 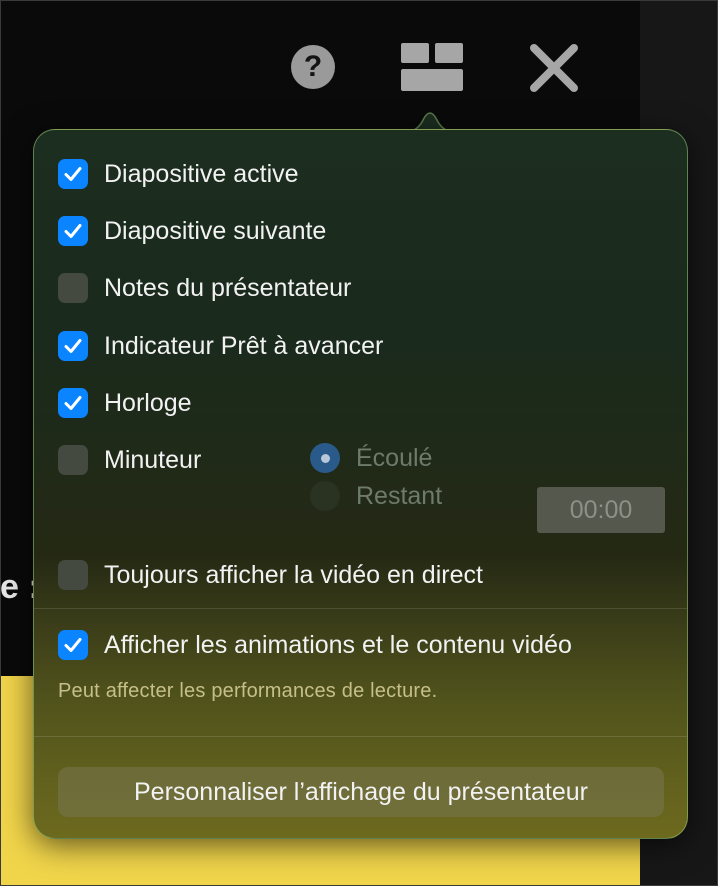 I want to click on option-label: Horloge, so click(x=148, y=402).